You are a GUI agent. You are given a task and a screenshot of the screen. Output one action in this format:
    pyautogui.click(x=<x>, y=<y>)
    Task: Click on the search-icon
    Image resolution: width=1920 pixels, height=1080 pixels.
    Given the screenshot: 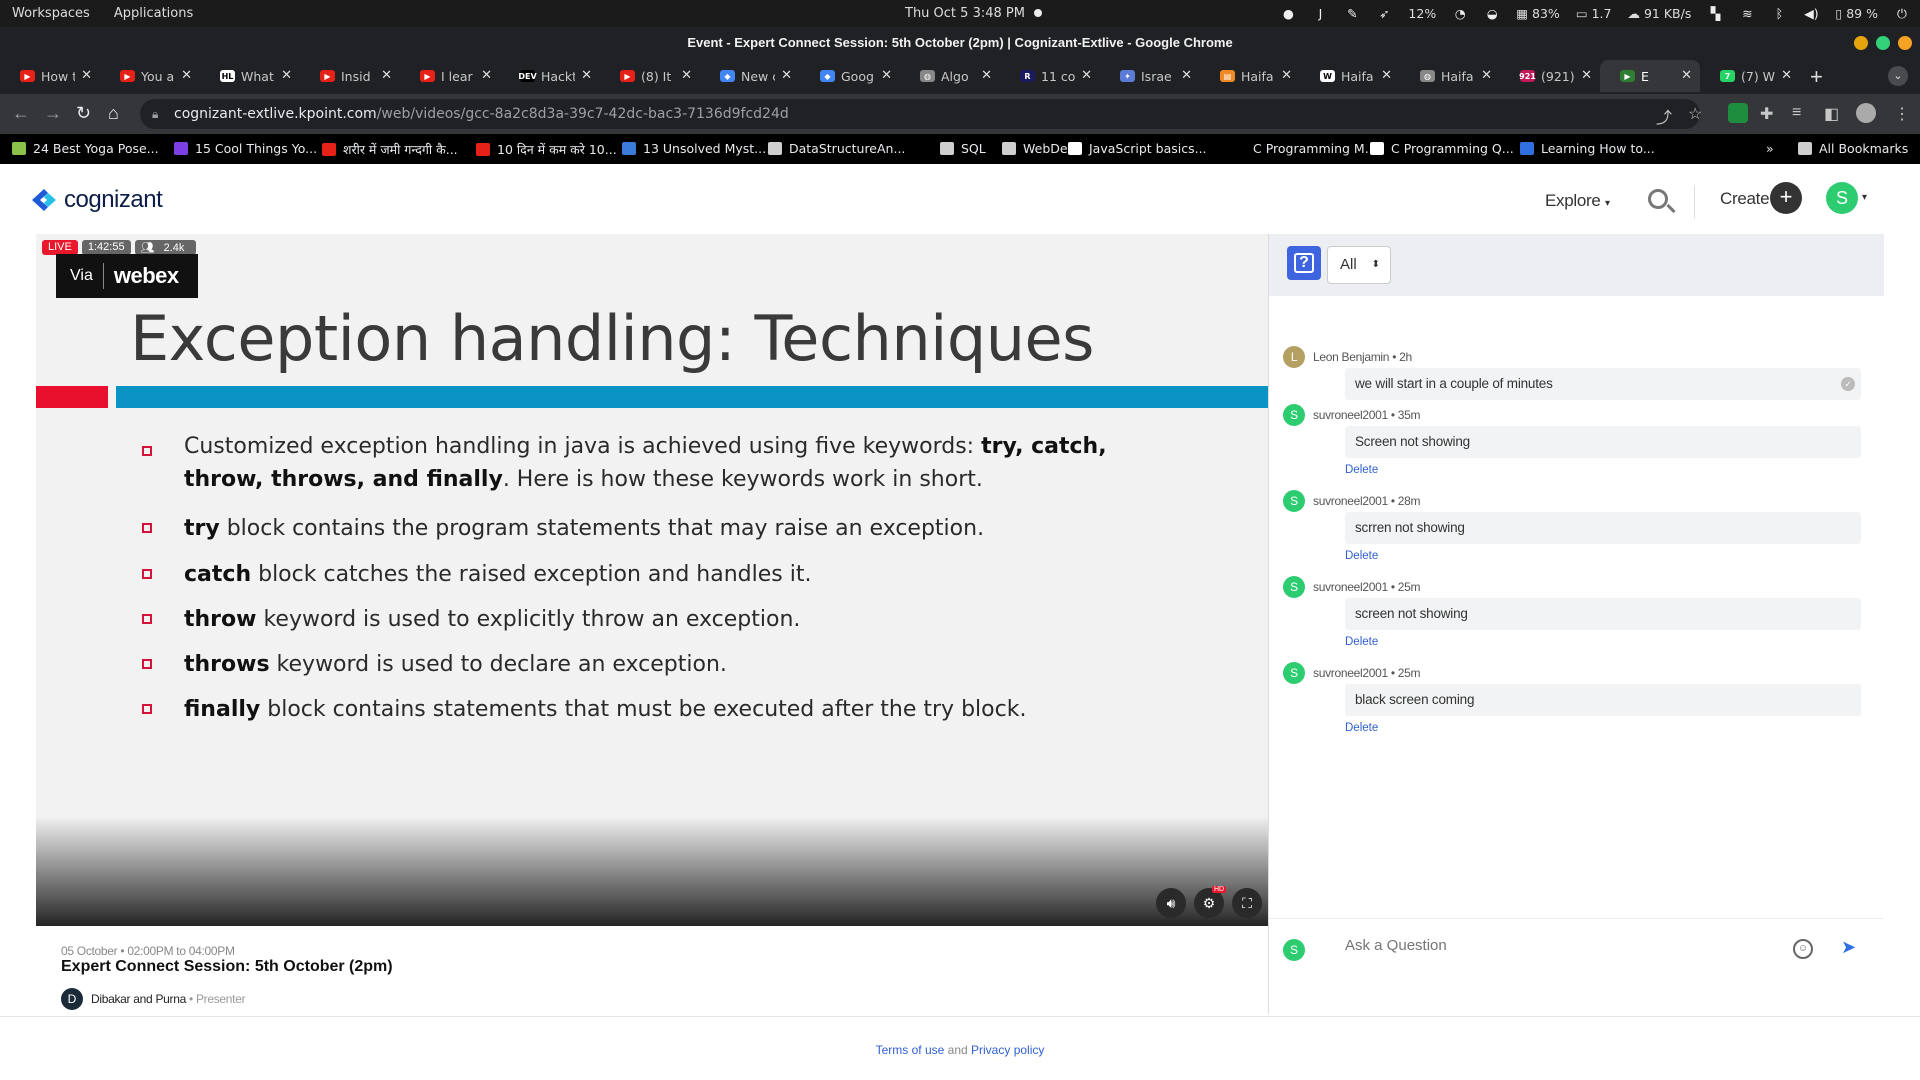 What is the action you would take?
    pyautogui.click(x=1658, y=199)
    